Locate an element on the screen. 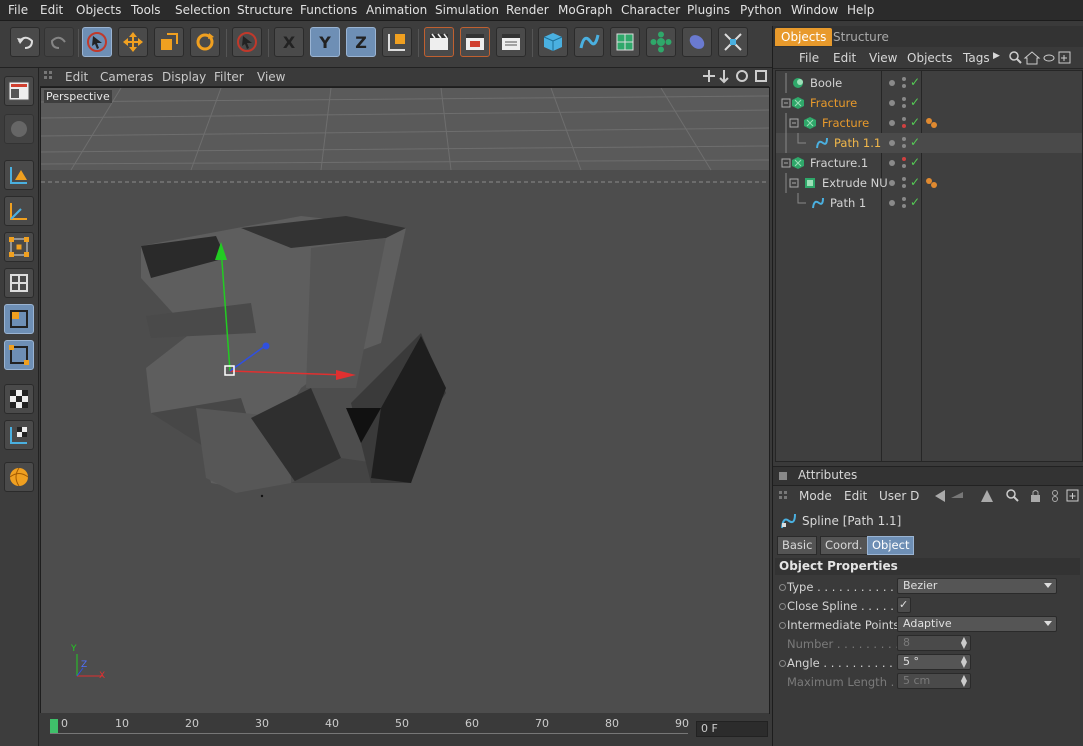 This screenshot has height=746, width=1083. menu-window: Window is located at coordinates (814, 10).